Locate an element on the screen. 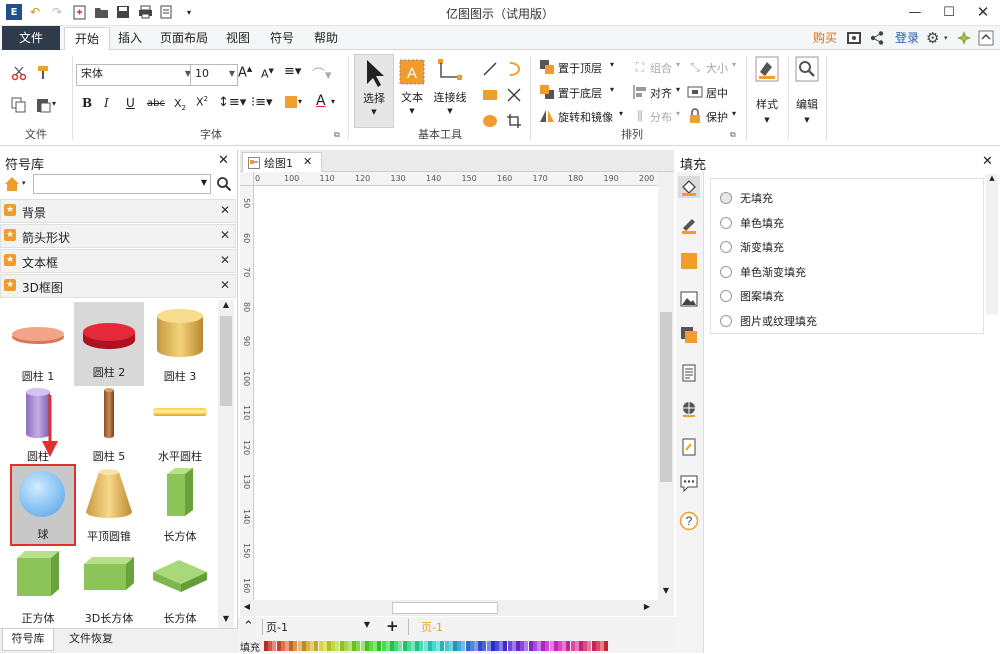  home-dropdown-icon: ▾ is located at coordinates (24, 183).